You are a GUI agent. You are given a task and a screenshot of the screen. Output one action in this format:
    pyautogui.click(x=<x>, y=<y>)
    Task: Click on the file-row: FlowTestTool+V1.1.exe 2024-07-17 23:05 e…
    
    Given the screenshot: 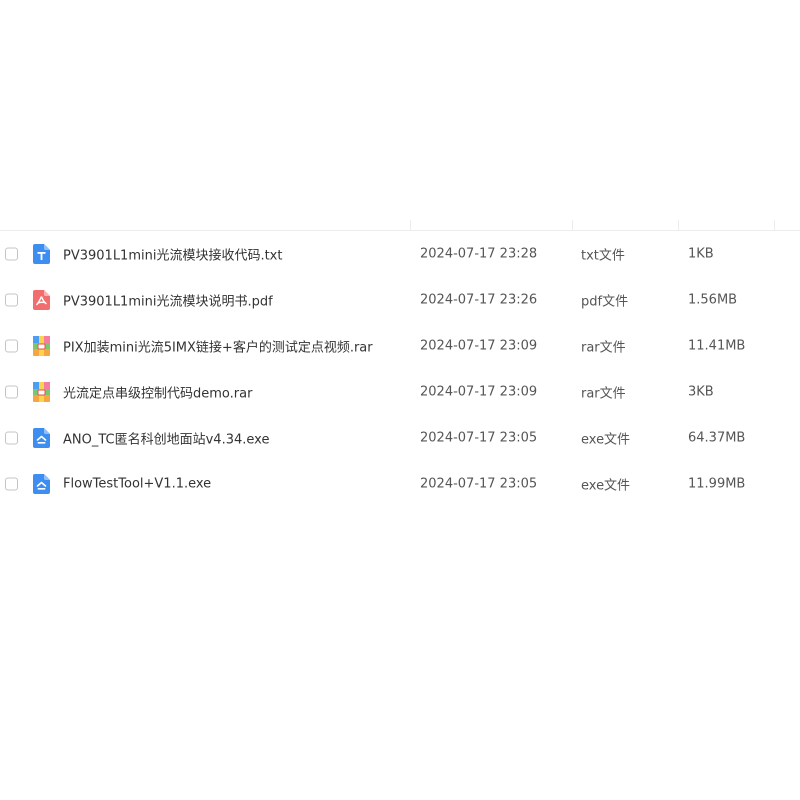 What is the action you would take?
    pyautogui.click(x=400, y=484)
    